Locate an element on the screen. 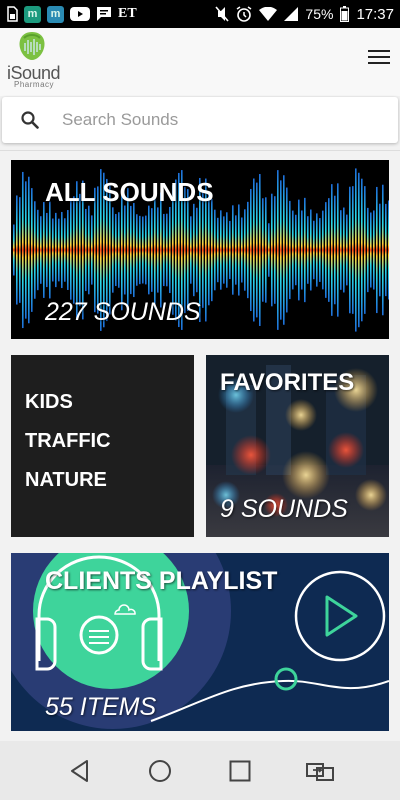 The width and height of the screenshot is (400, 800). back-icon is located at coordinates (79, 770).